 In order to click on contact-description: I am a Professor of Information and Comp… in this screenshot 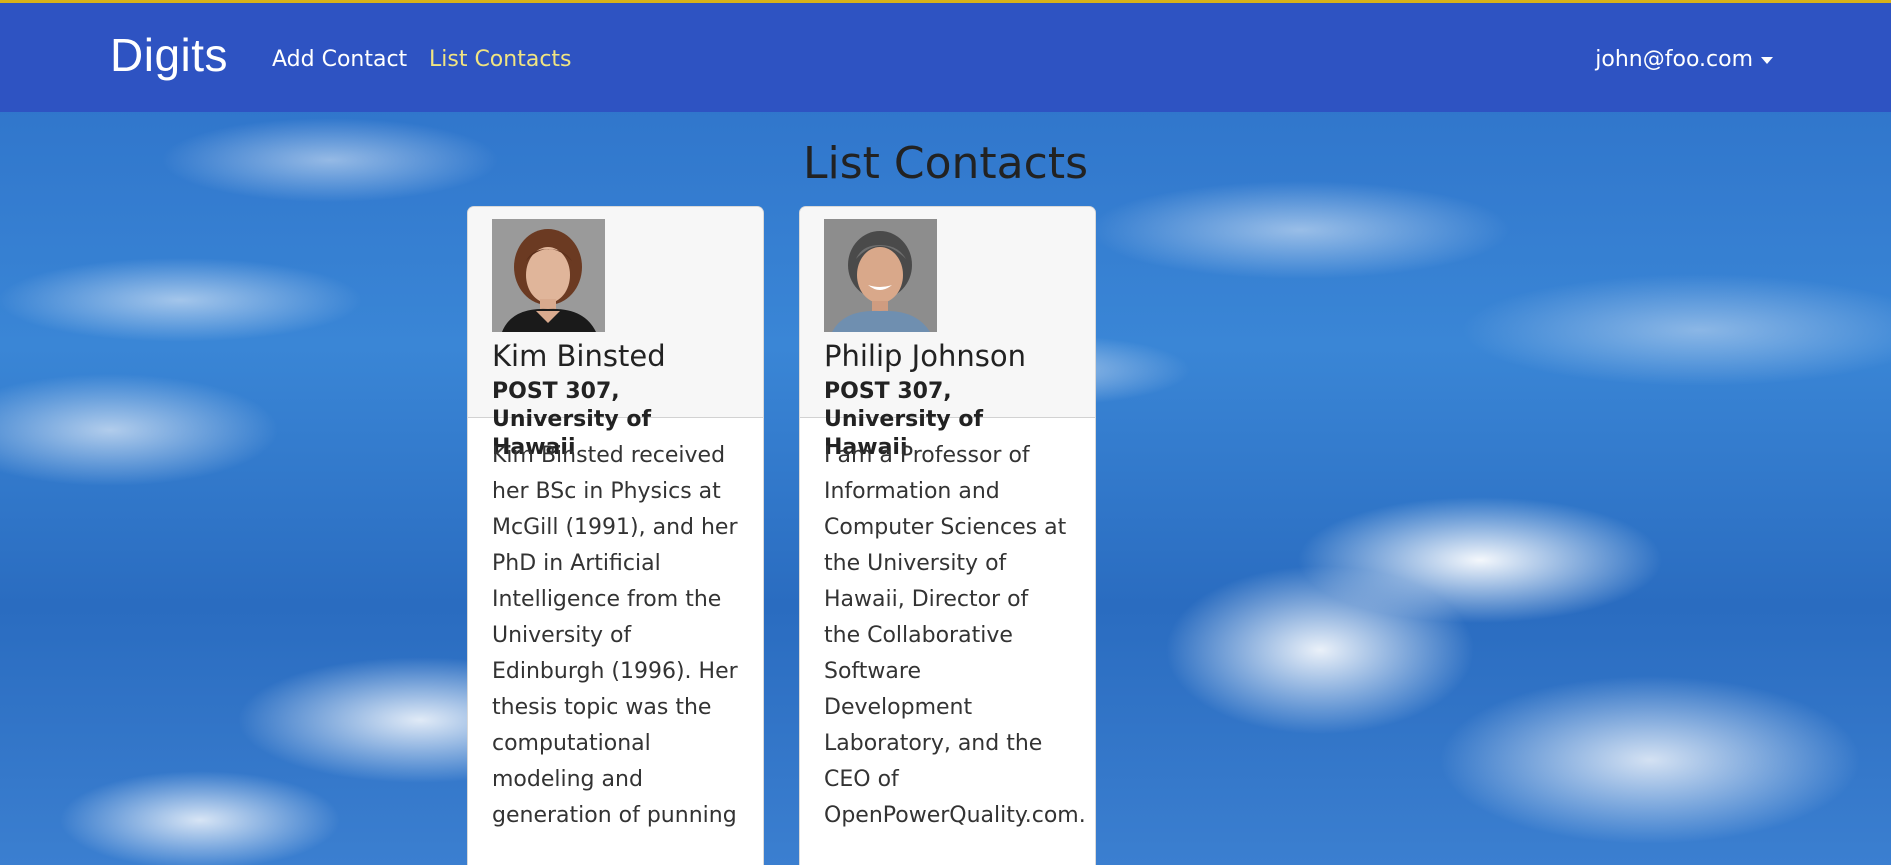, I will do `click(955, 635)`.